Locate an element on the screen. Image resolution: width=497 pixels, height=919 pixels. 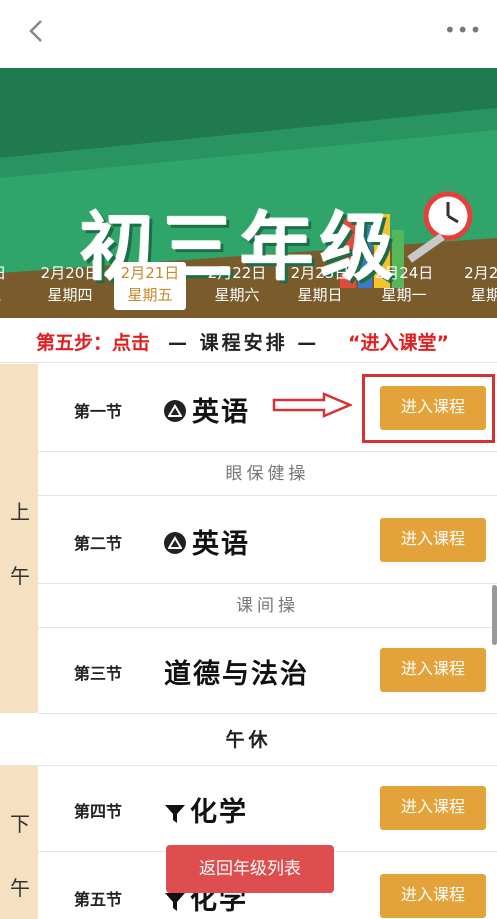
date-tab: 2月20日 星期四 is located at coordinates (70, 286).